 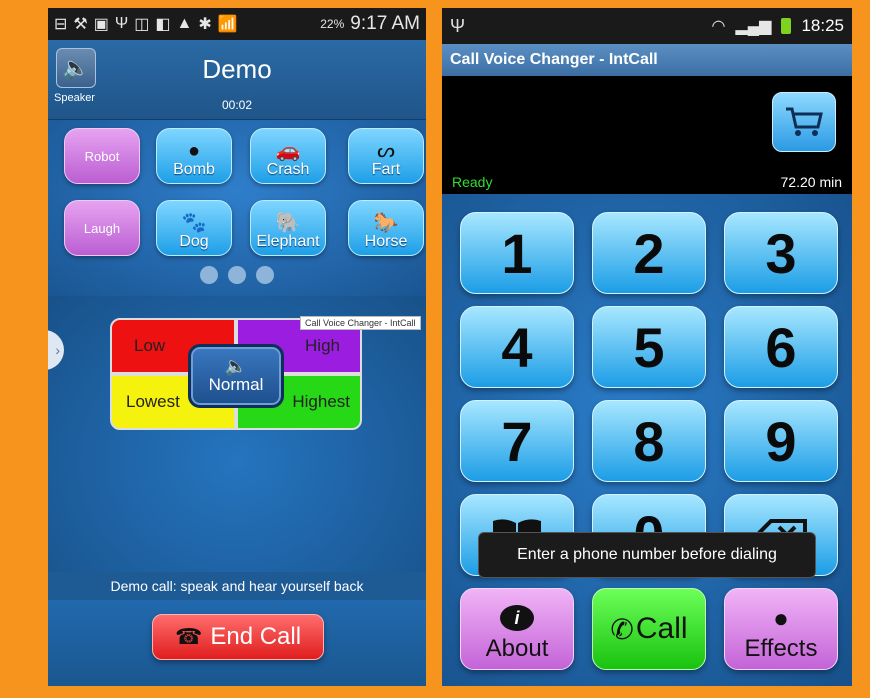 What do you see at coordinates (386, 241) in the screenshot?
I see `effect-label: Horse` at bounding box center [386, 241].